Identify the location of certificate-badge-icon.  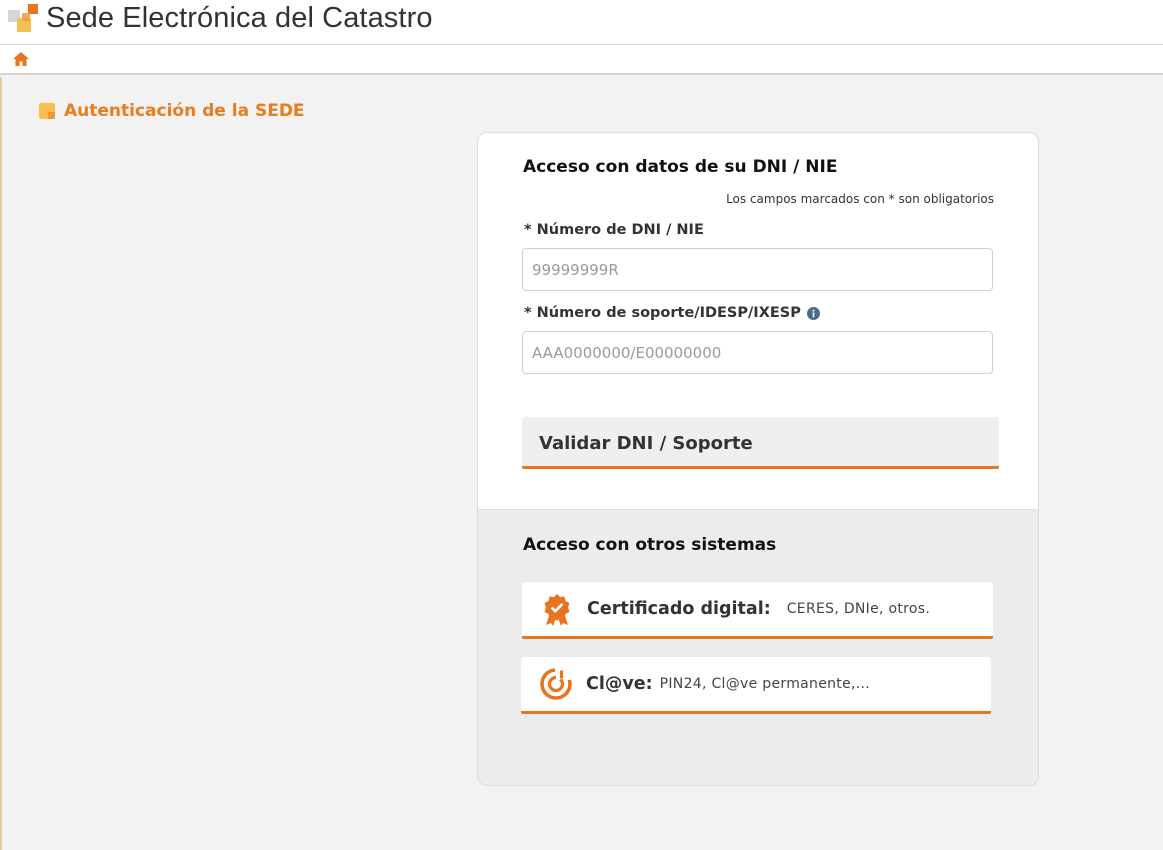
(557, 610).